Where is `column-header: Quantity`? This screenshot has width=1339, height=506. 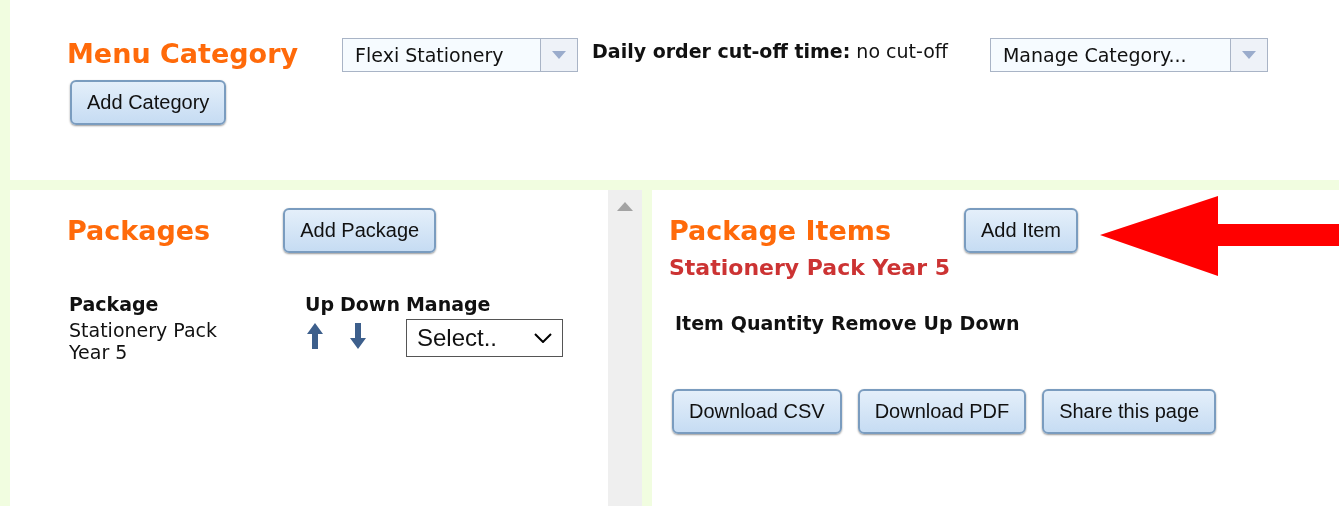
column-header: Quantity is located at coordinates (777, 323).